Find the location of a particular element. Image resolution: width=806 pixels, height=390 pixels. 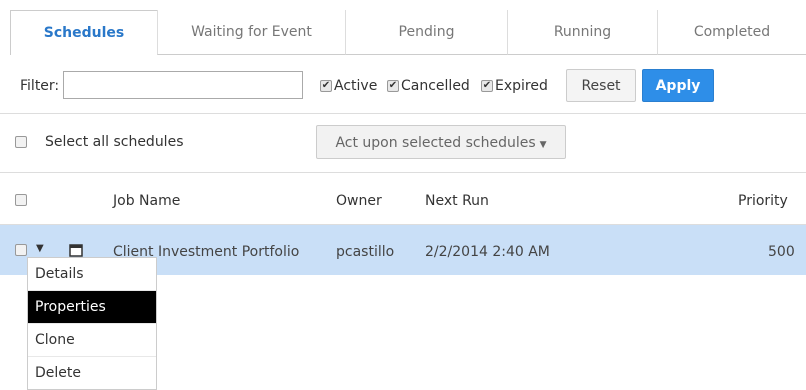

caret-down-icon: ▼ is located at coordinates (543, 145).